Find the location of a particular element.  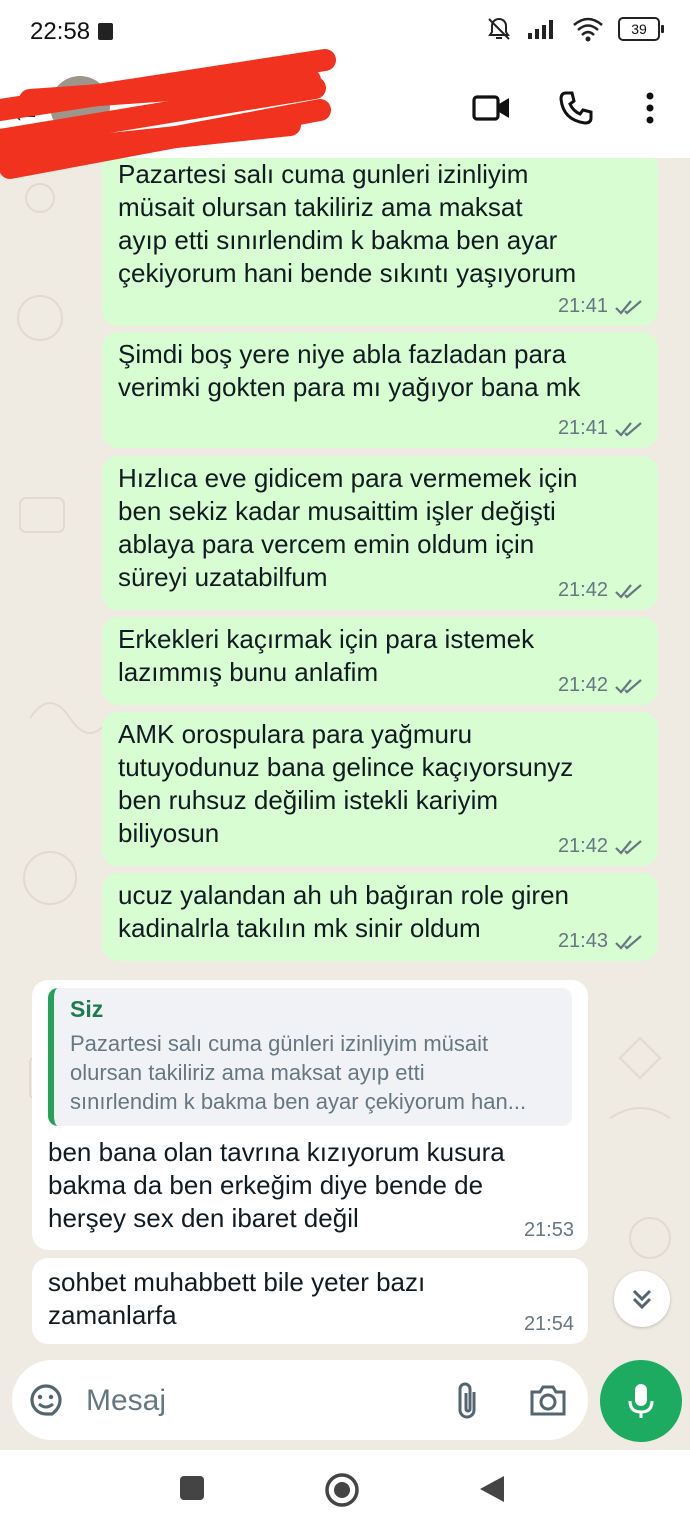

system-navigation-bar is located at coordinates (345, 1491).